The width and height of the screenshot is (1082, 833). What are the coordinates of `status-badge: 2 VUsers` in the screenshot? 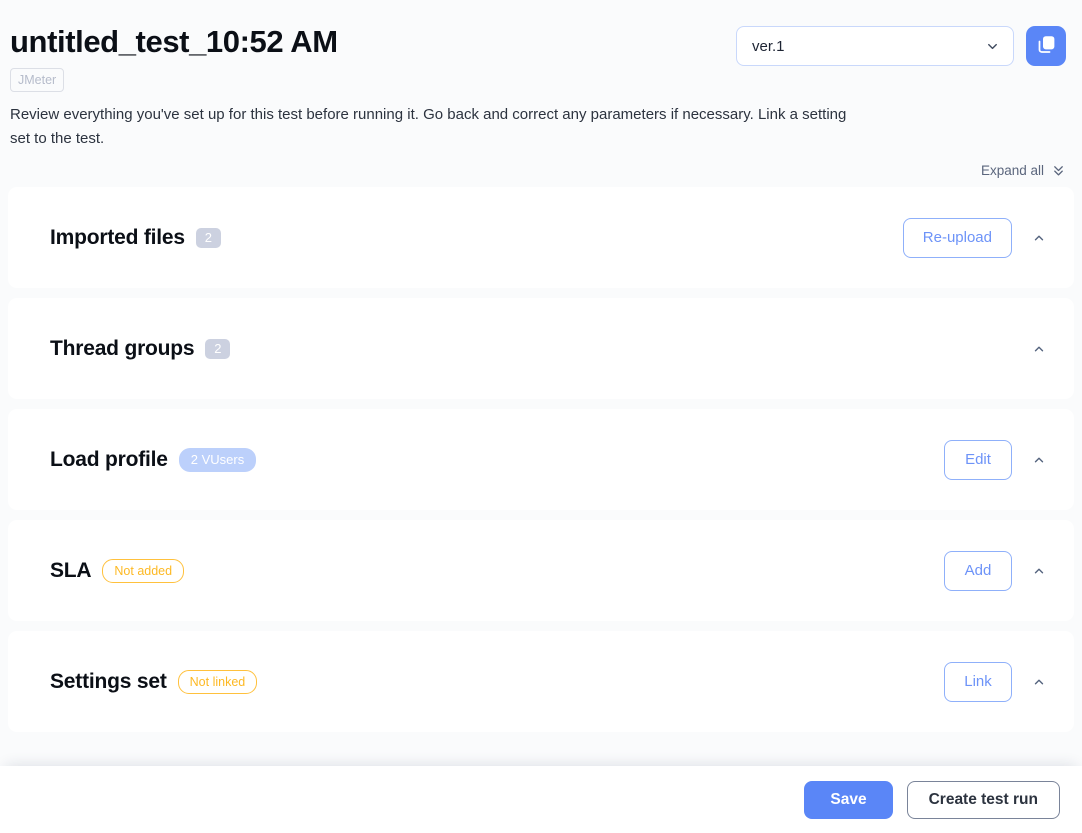 It's located at (217, 459).